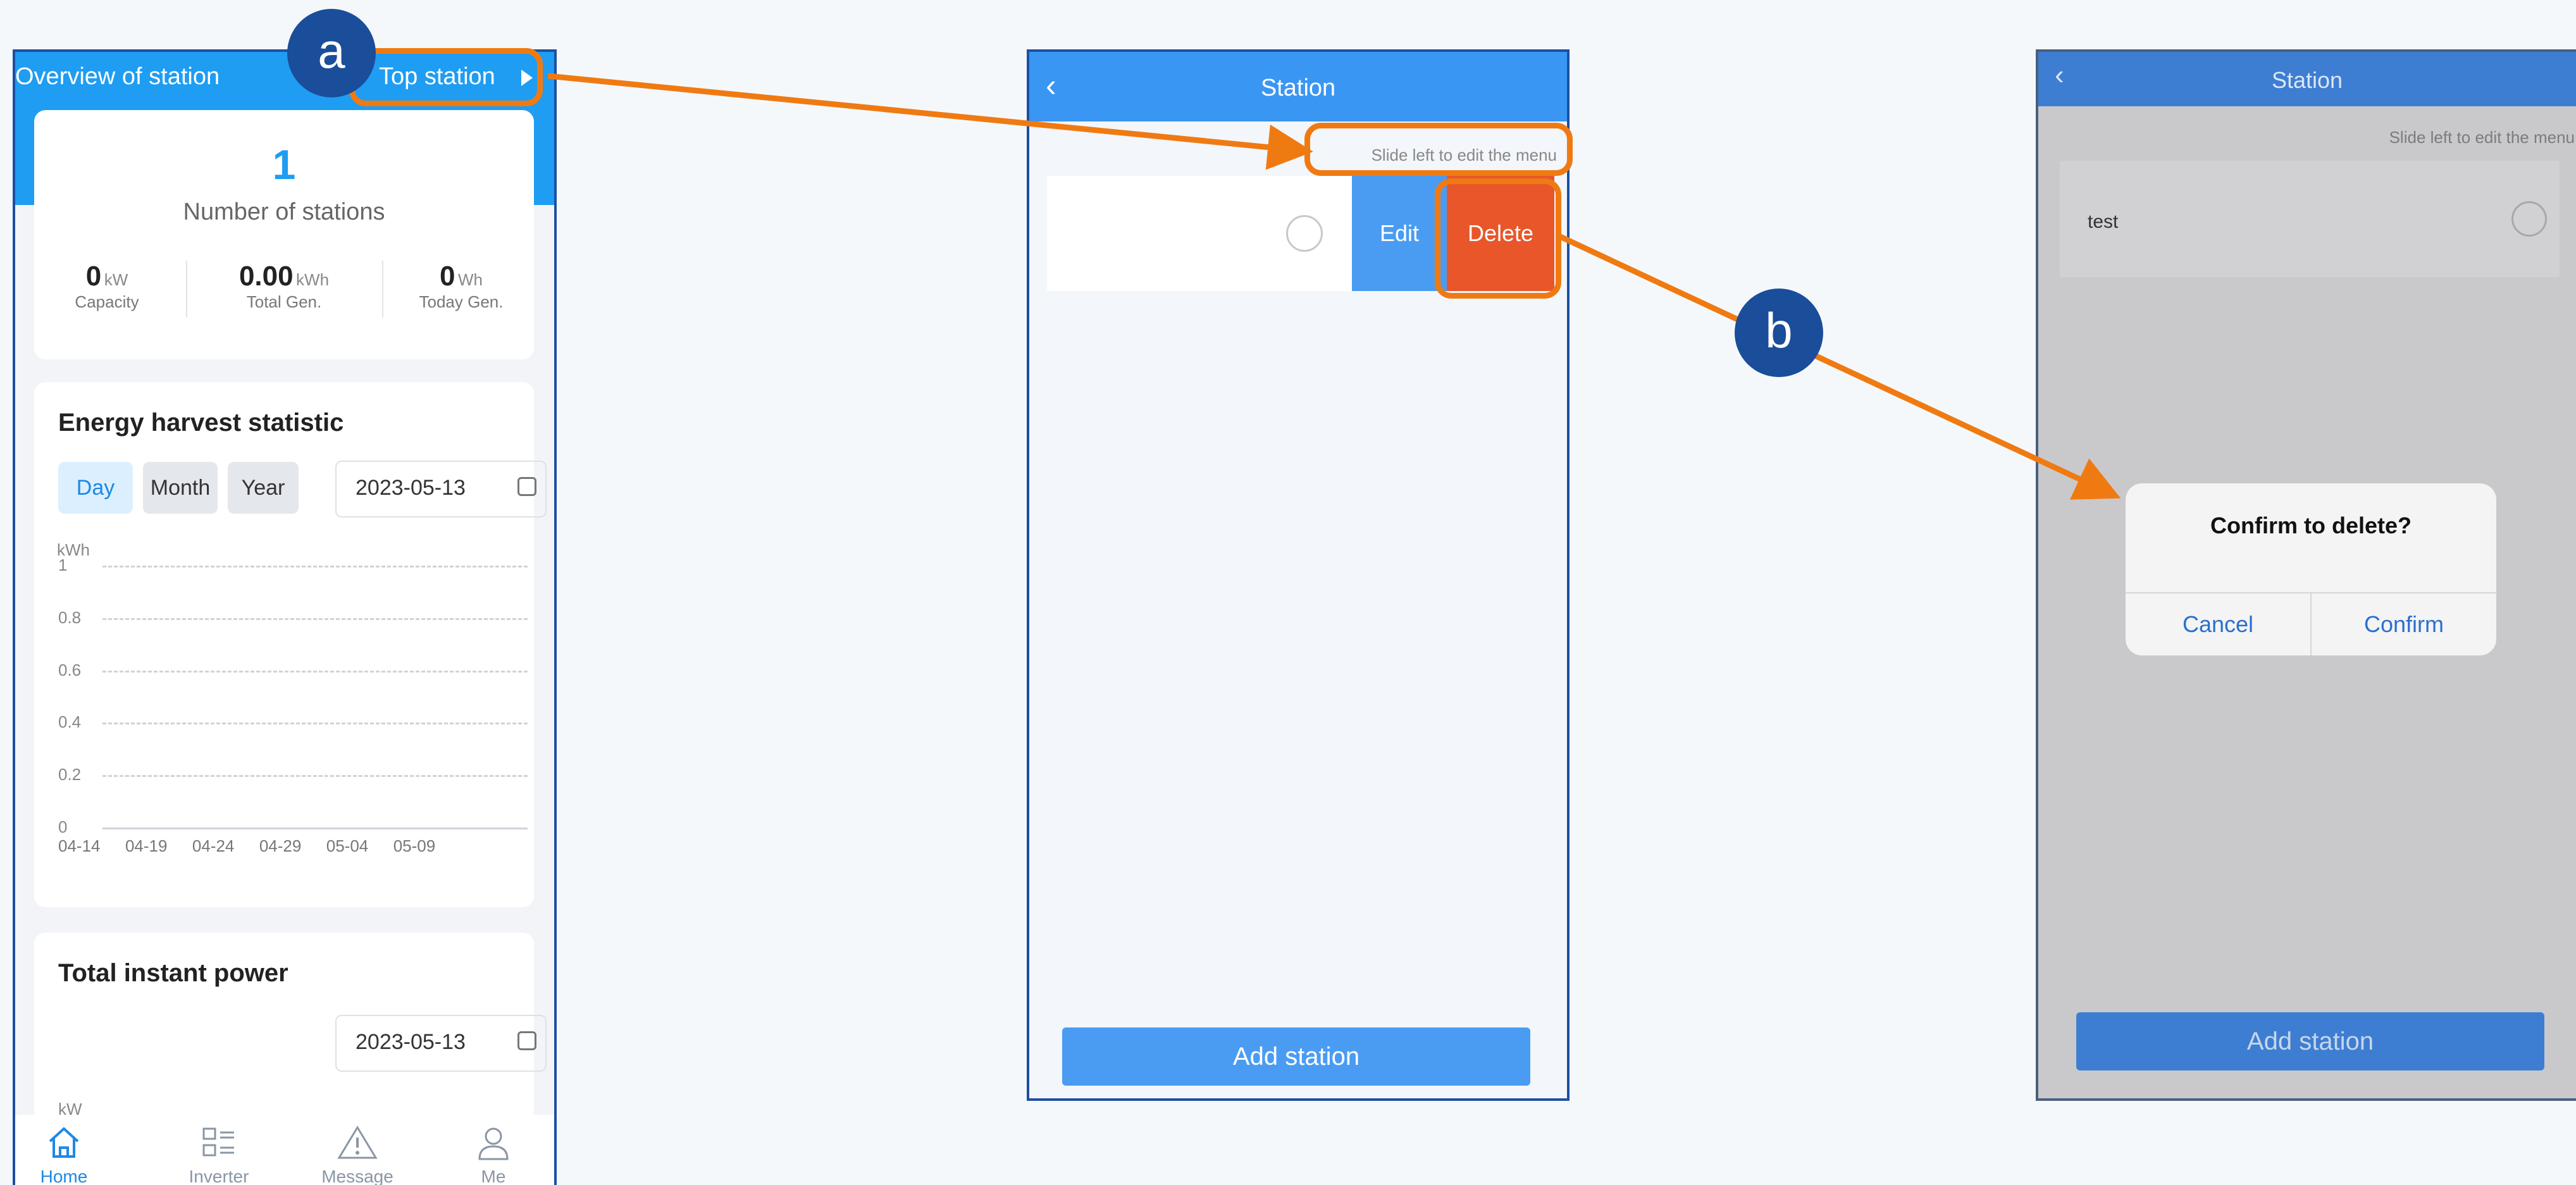 The image size is (2576, 1185). Describe the element at coordinates (1779, 332) in the screenshot. I see `marker-b: b` at that location.